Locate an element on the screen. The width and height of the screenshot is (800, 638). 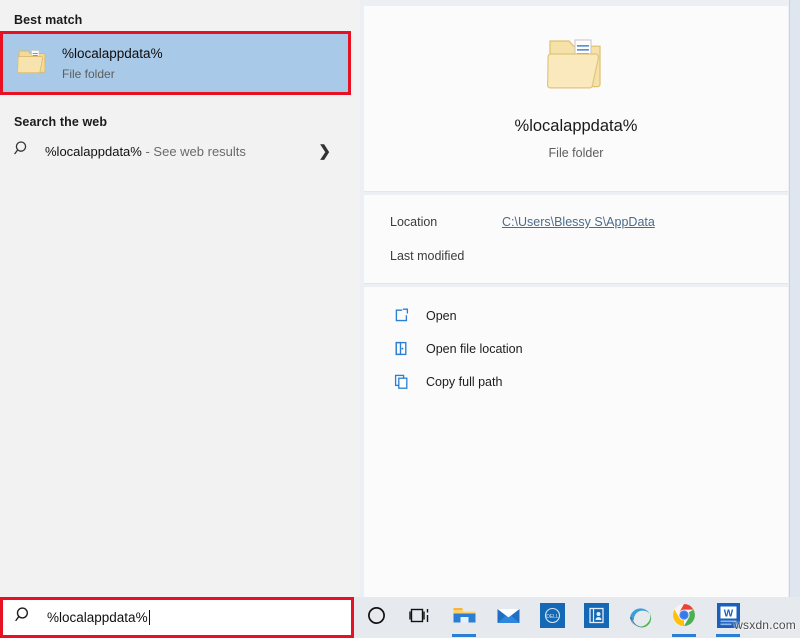
flyout-right-edge is located at coordinates (794, 298).